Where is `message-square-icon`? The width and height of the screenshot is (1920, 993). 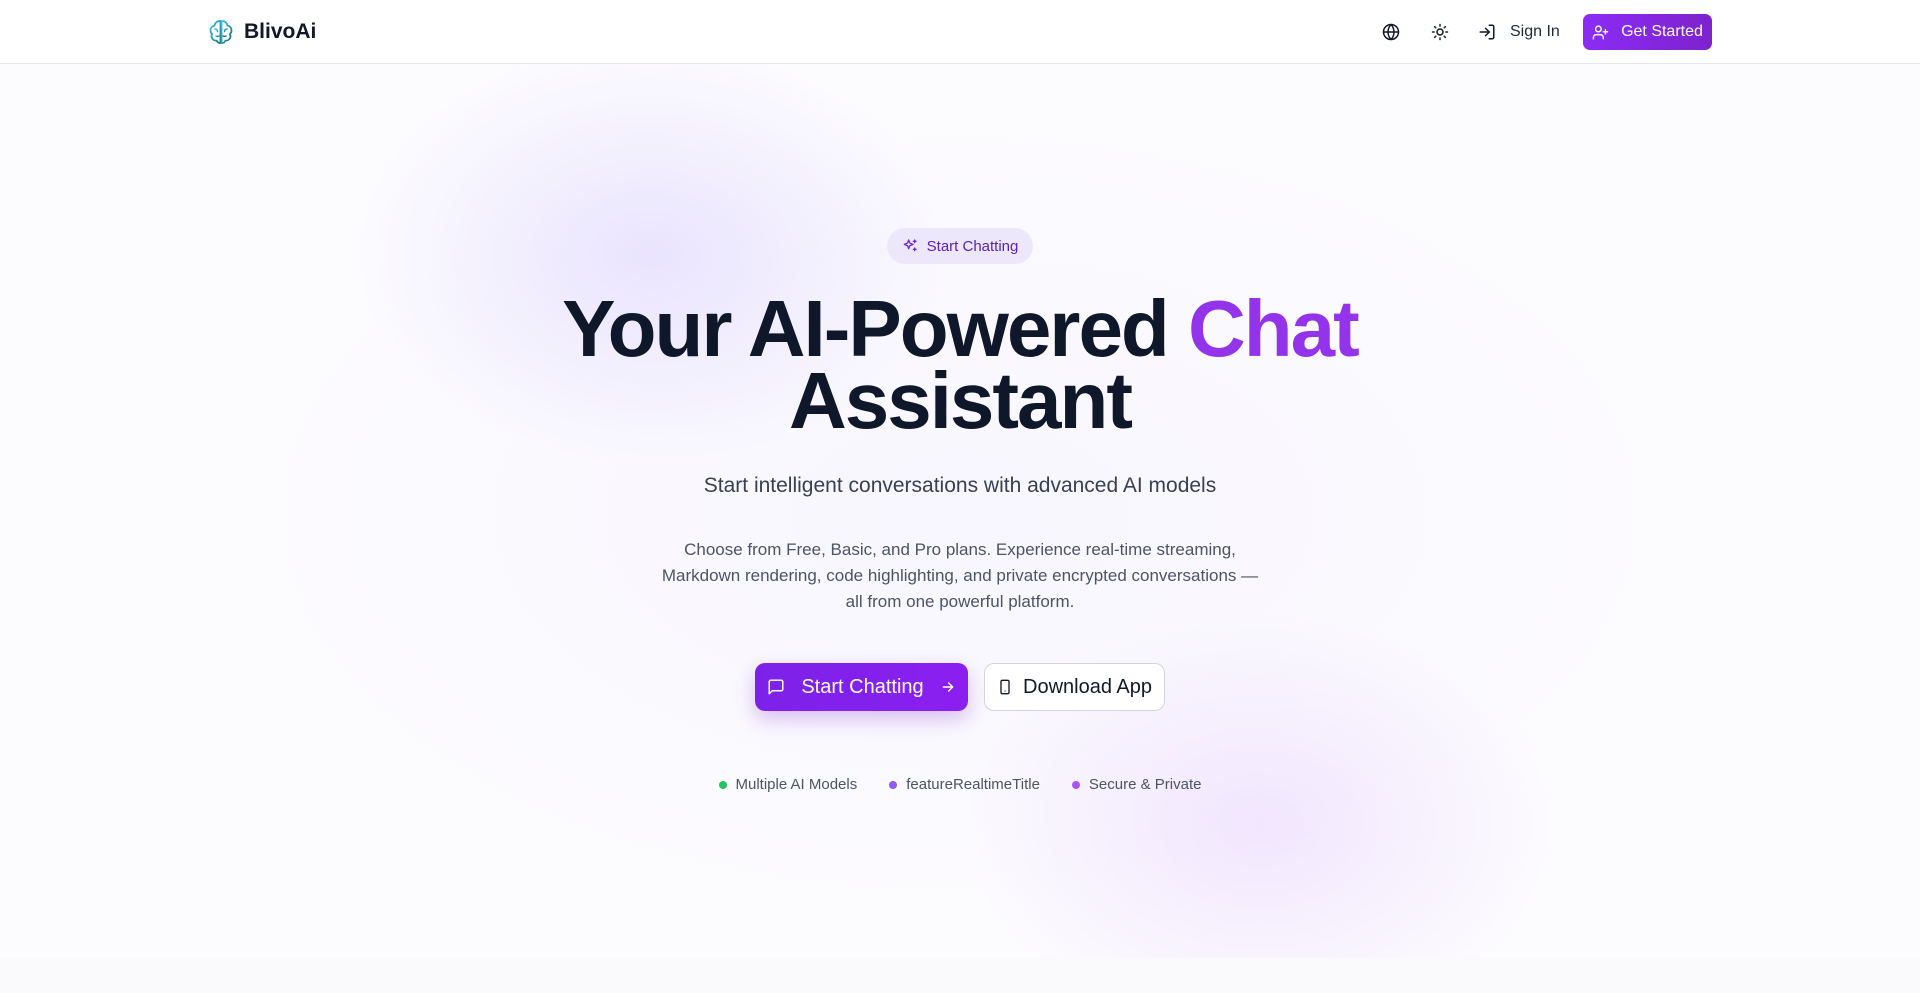
message-square-icon is located at coordinates (776, 687).